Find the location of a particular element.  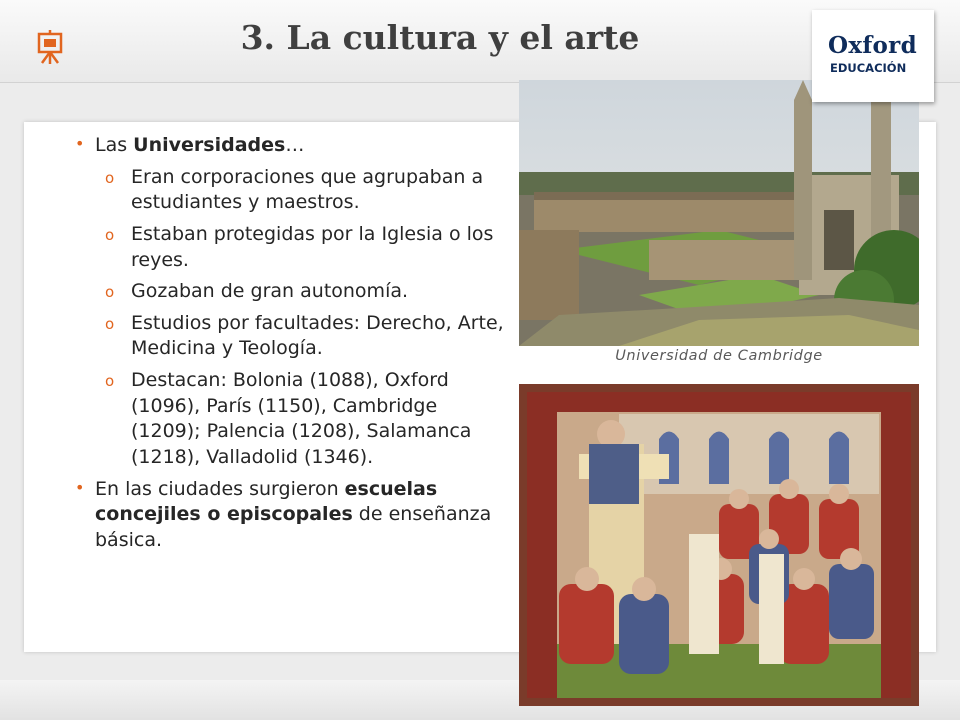

oxford-logo: Oxford EDUCACIÓN is located at coordinates (873, 56).